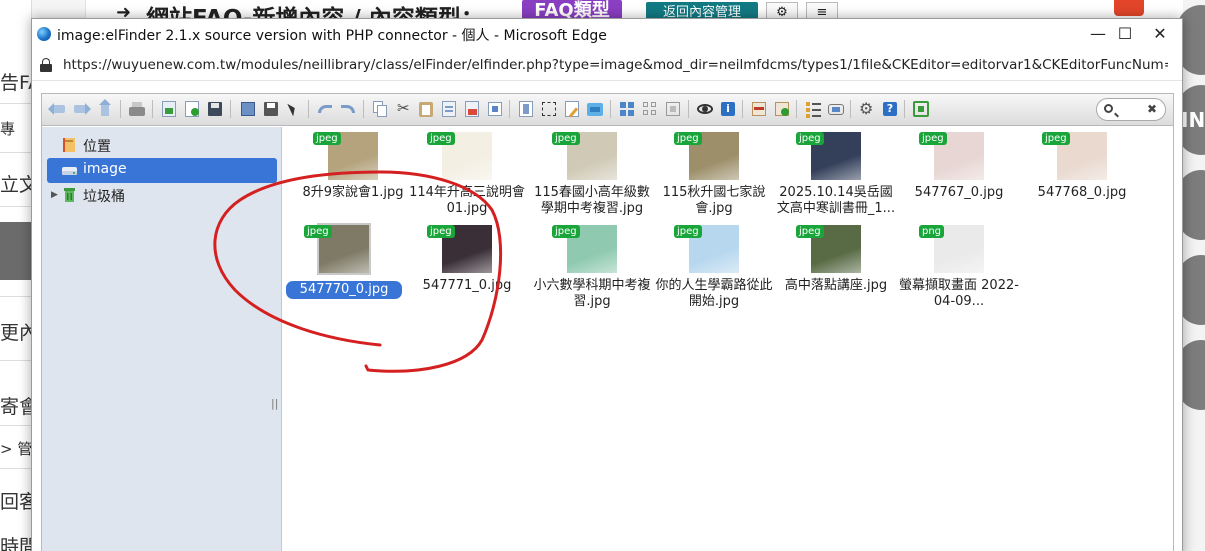 The height and width of the screenshot is (551, 1205). Describe the element at coordinates (627, 109) in the screenshot. I see `view-icons-icon` at that location.